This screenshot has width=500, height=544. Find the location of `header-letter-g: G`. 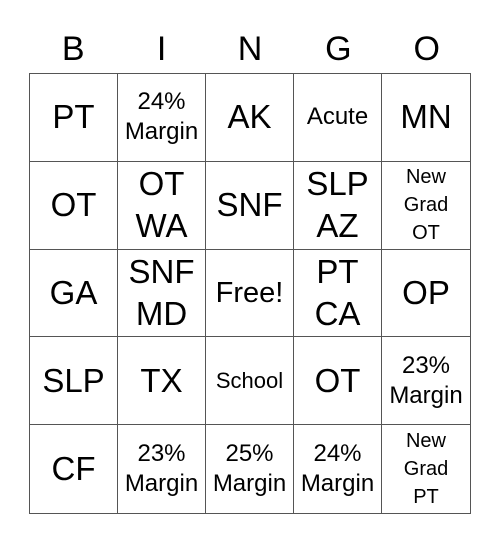

header-letter-g: G is located at coordinates (338, 49).